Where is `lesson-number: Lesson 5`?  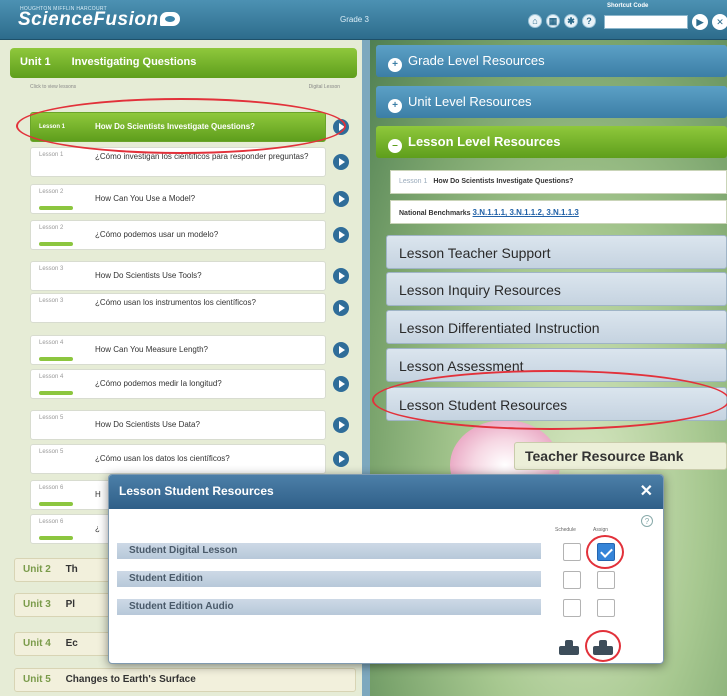
lesson-number: Lesson 5 is located at coordinates (51, 418).